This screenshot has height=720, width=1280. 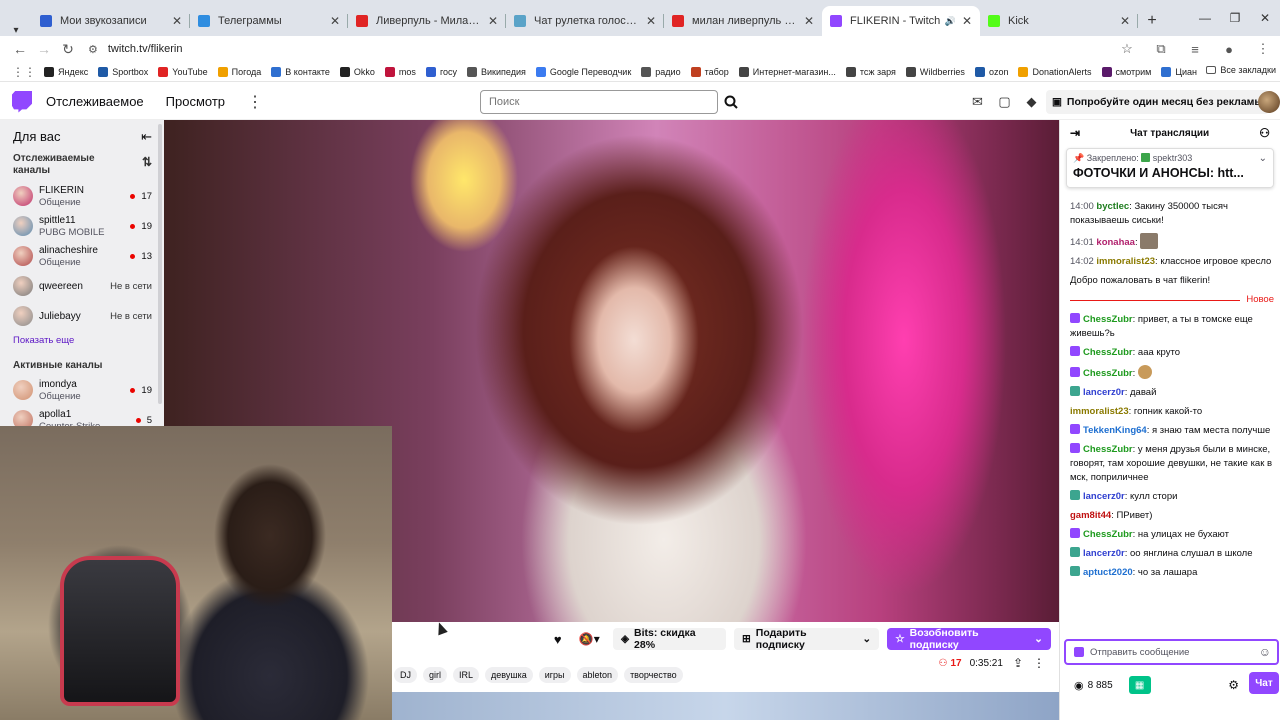 I want to click on forward-icon: →, so click(x=44, y=49).